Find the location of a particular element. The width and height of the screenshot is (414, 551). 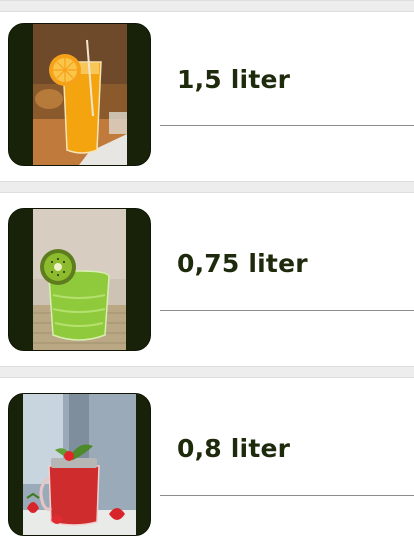

orange-juice-image is located at coordinates (79, 94).